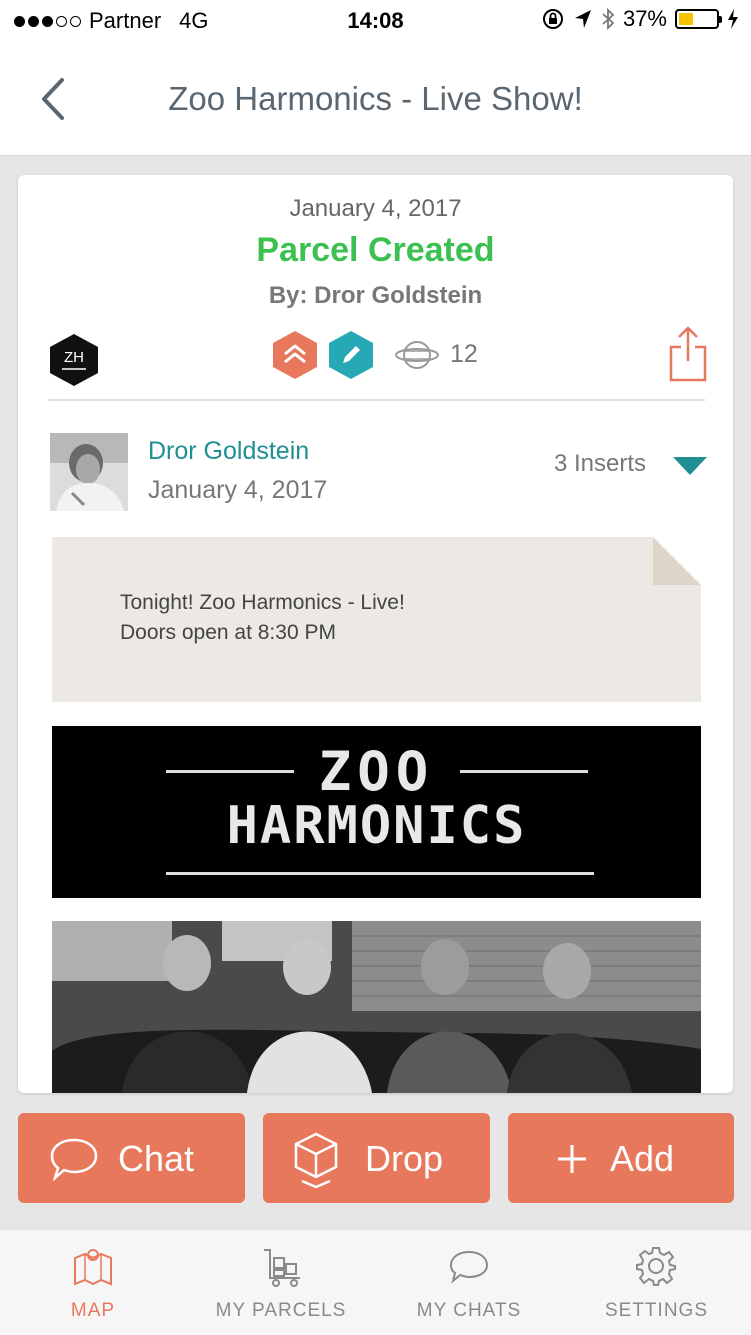  I want to click on tab-my-chats-label: MY CHATS, so click(469, 1310).